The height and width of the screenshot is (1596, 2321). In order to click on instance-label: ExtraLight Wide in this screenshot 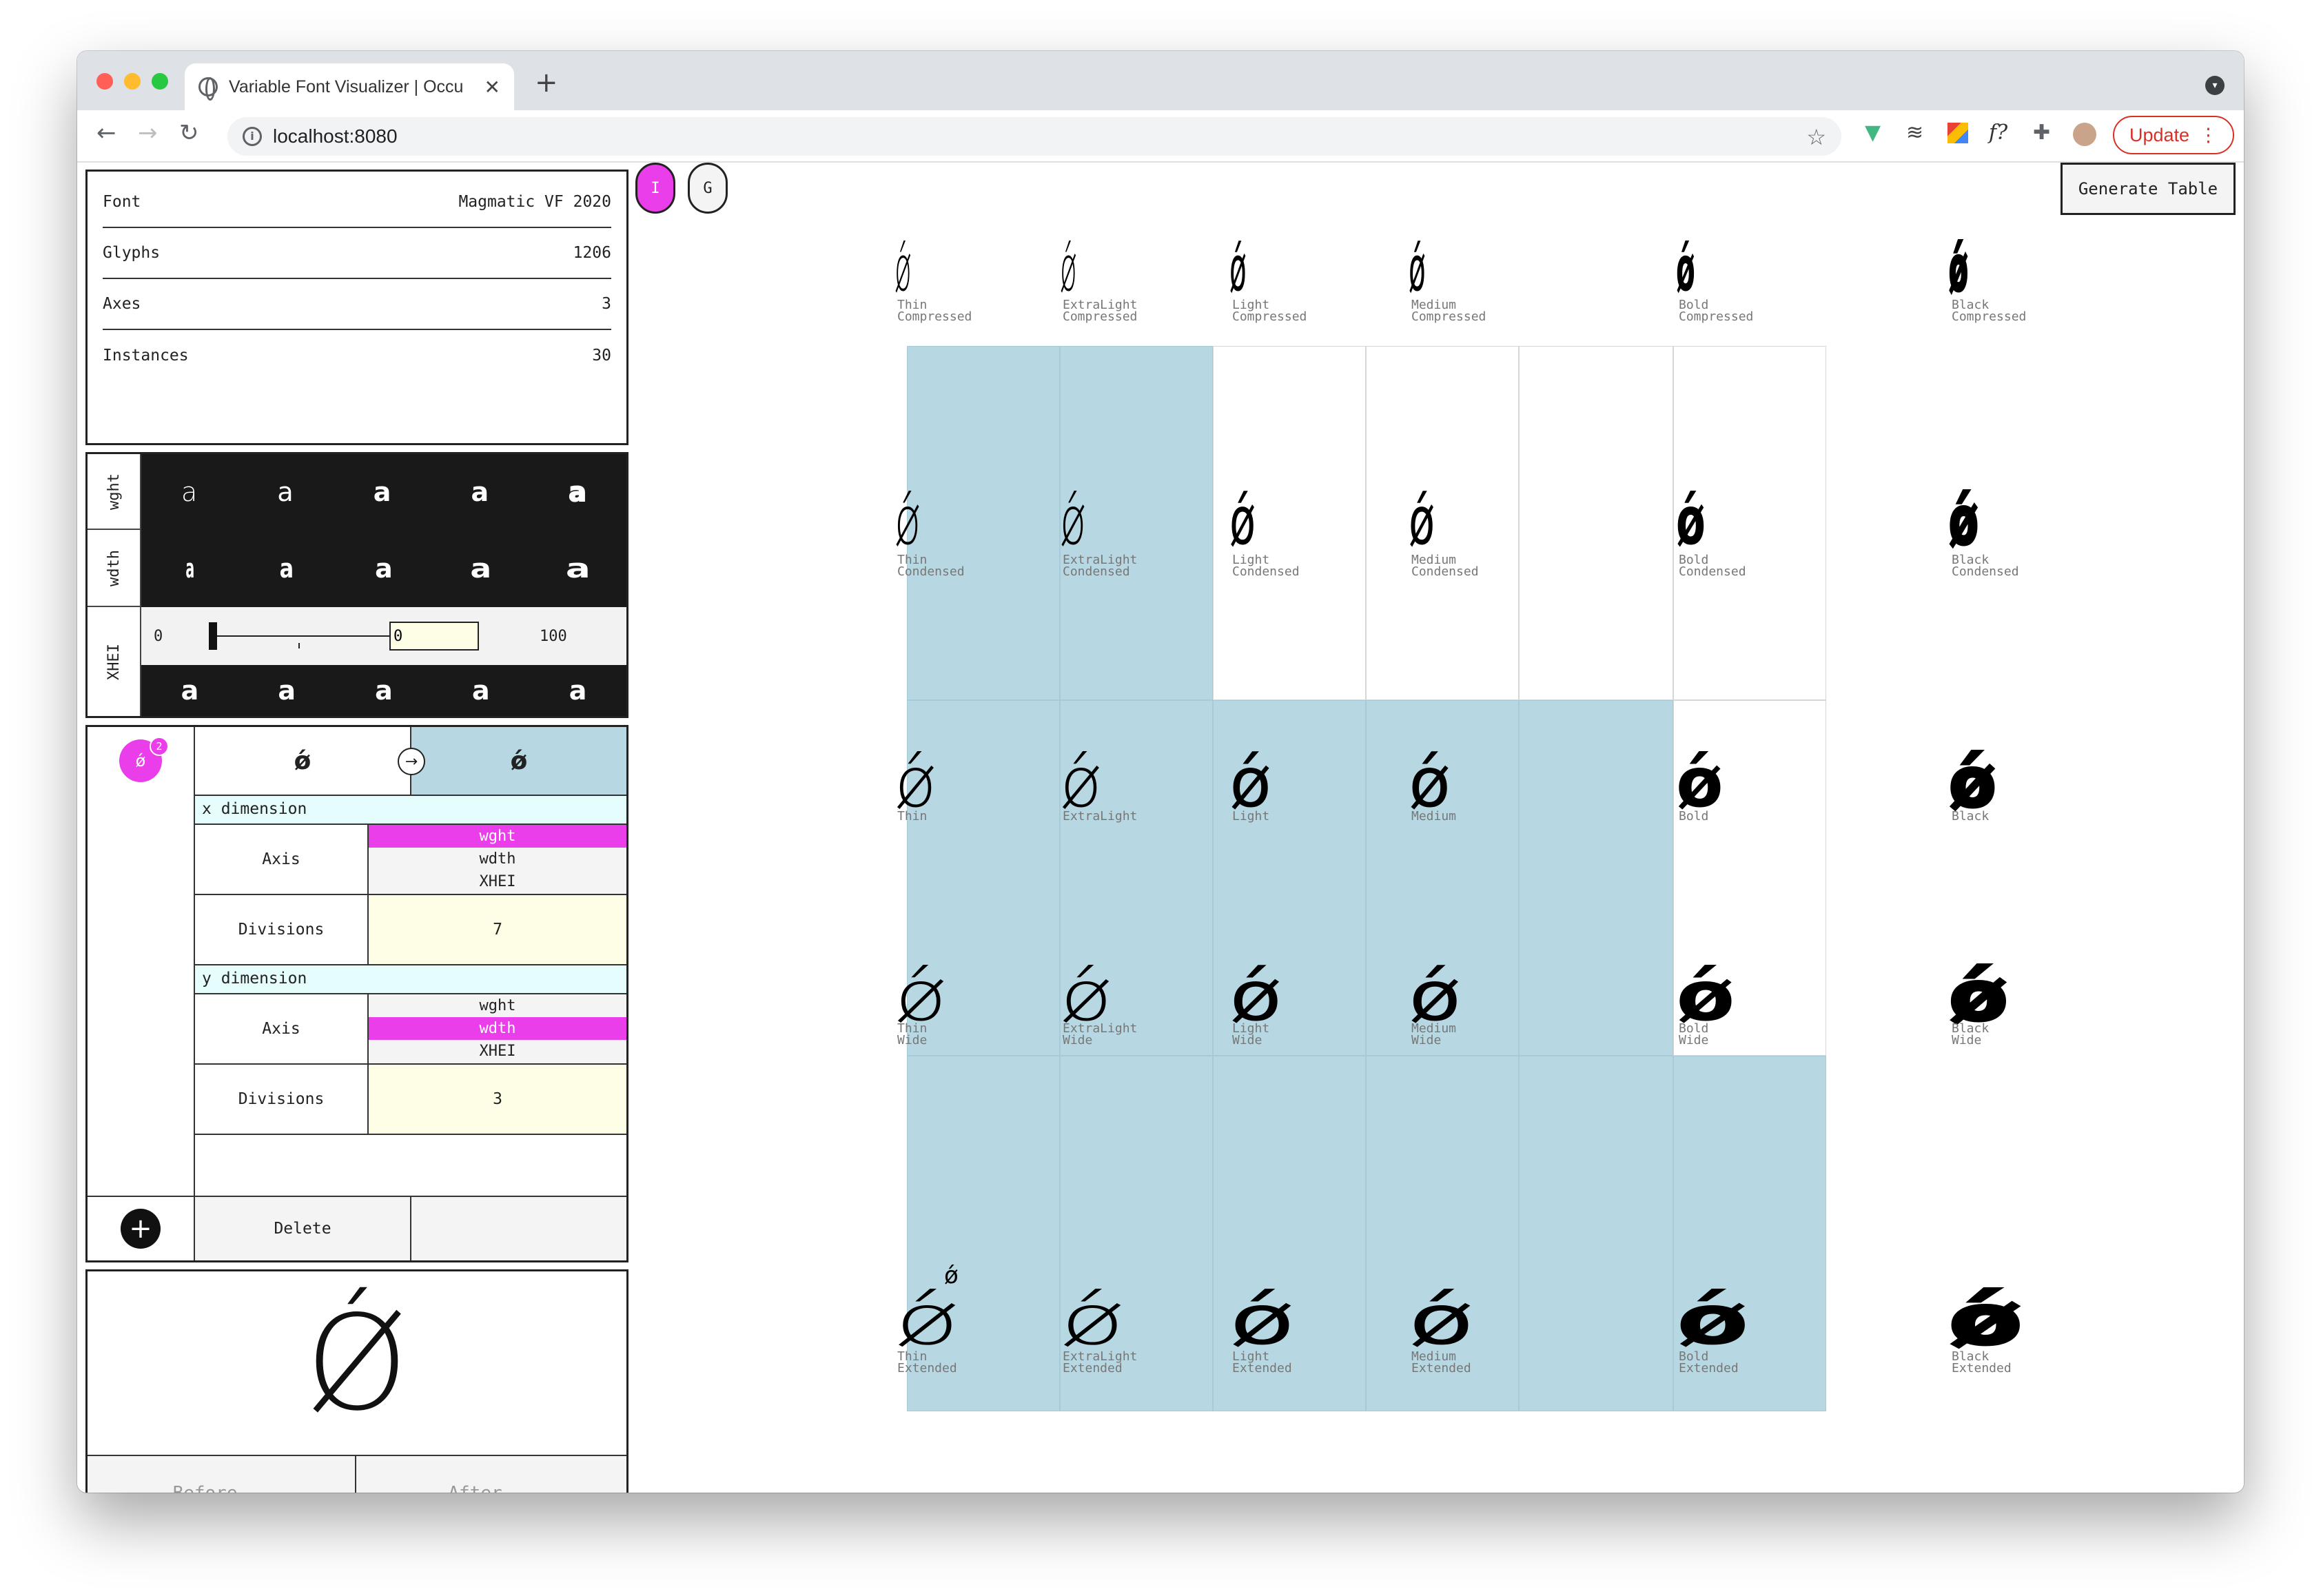, I will do `click(1100, 1034)`.